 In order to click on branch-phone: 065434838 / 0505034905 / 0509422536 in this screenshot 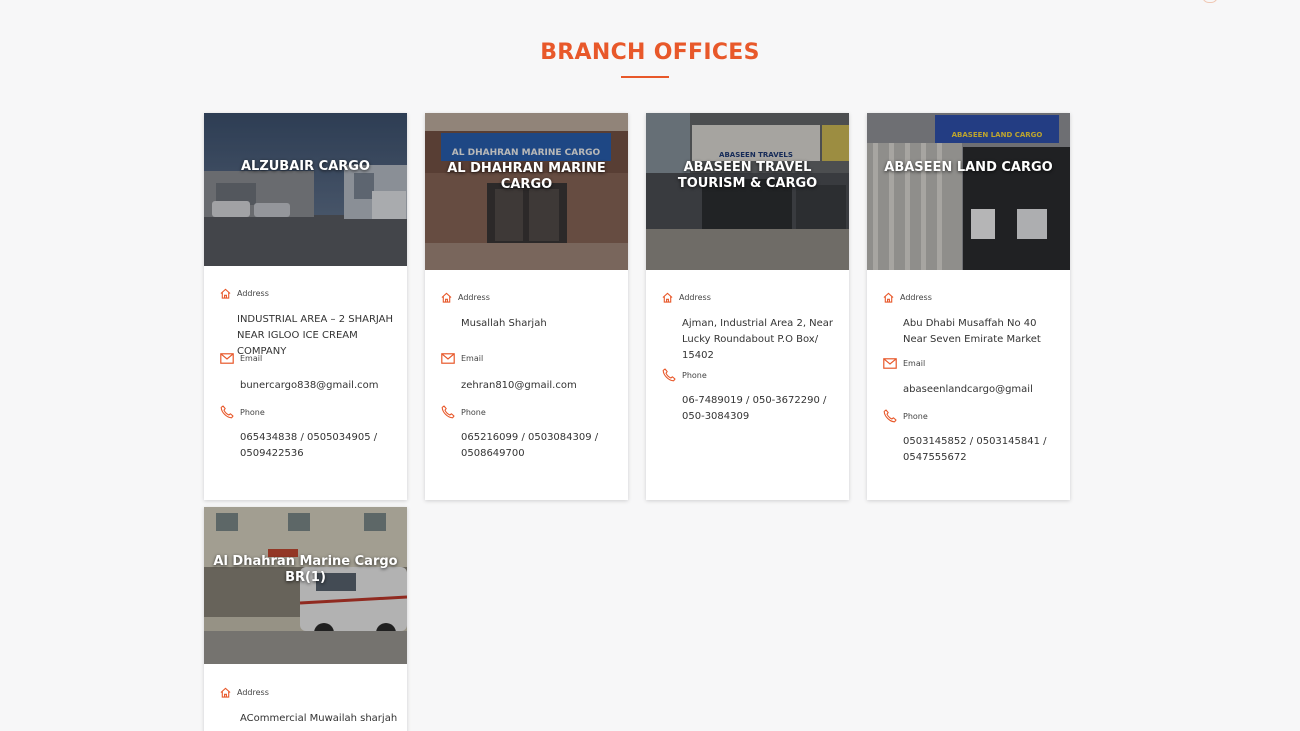, I will do `click(315, 446)`.